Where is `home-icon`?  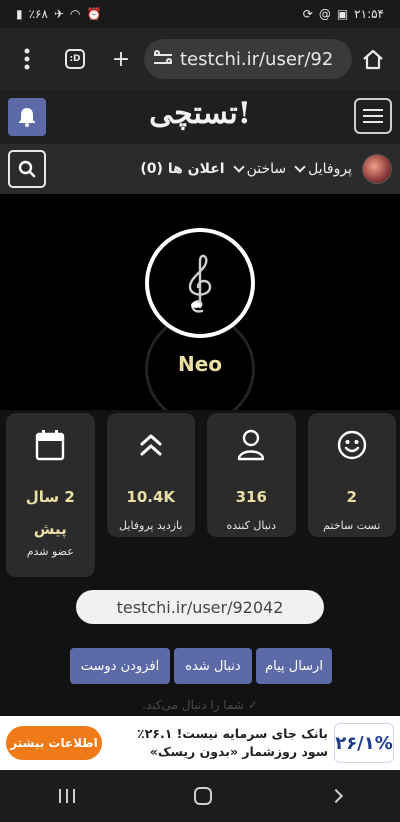
home-icon is located at coordinates (373, 59).